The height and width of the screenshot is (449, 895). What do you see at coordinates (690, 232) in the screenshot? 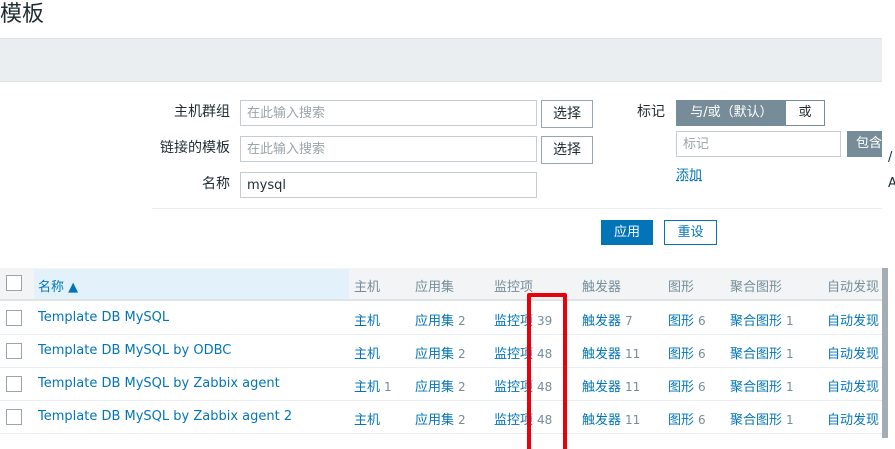
I see `reset-button: 重设` at bounding box center [690, 232].